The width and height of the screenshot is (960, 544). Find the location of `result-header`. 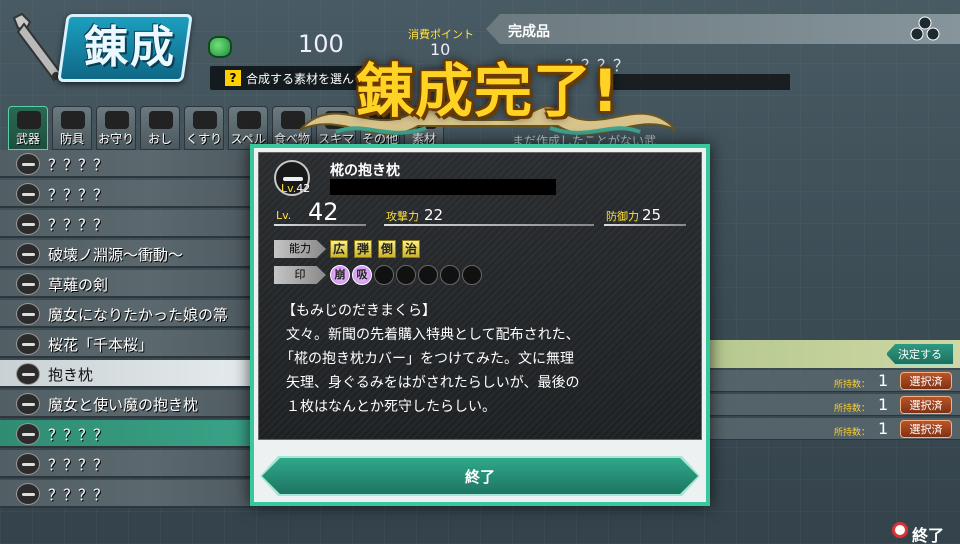

result-header is located at coordinates (723, 29).